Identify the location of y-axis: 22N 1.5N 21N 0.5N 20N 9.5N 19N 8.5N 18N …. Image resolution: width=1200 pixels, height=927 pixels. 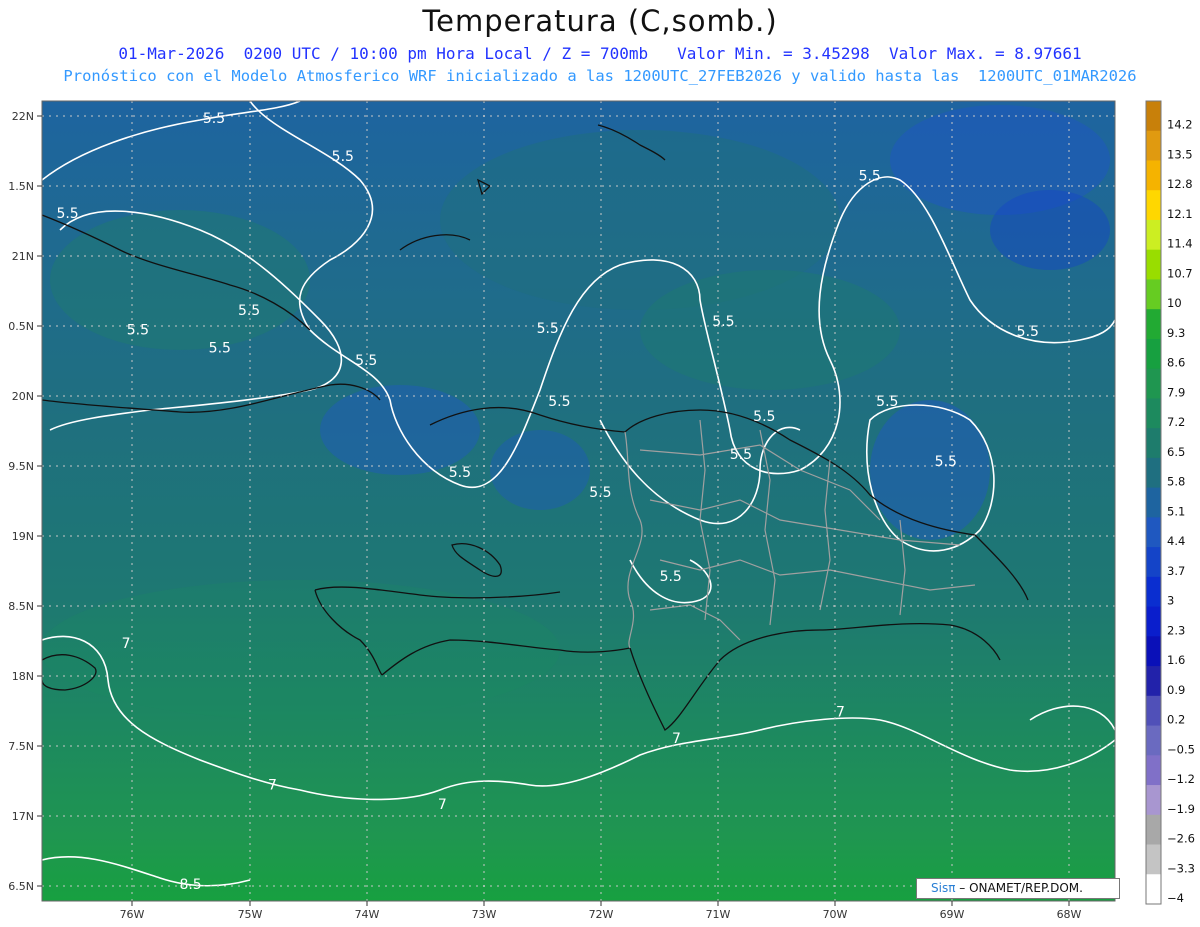
(25, 501).